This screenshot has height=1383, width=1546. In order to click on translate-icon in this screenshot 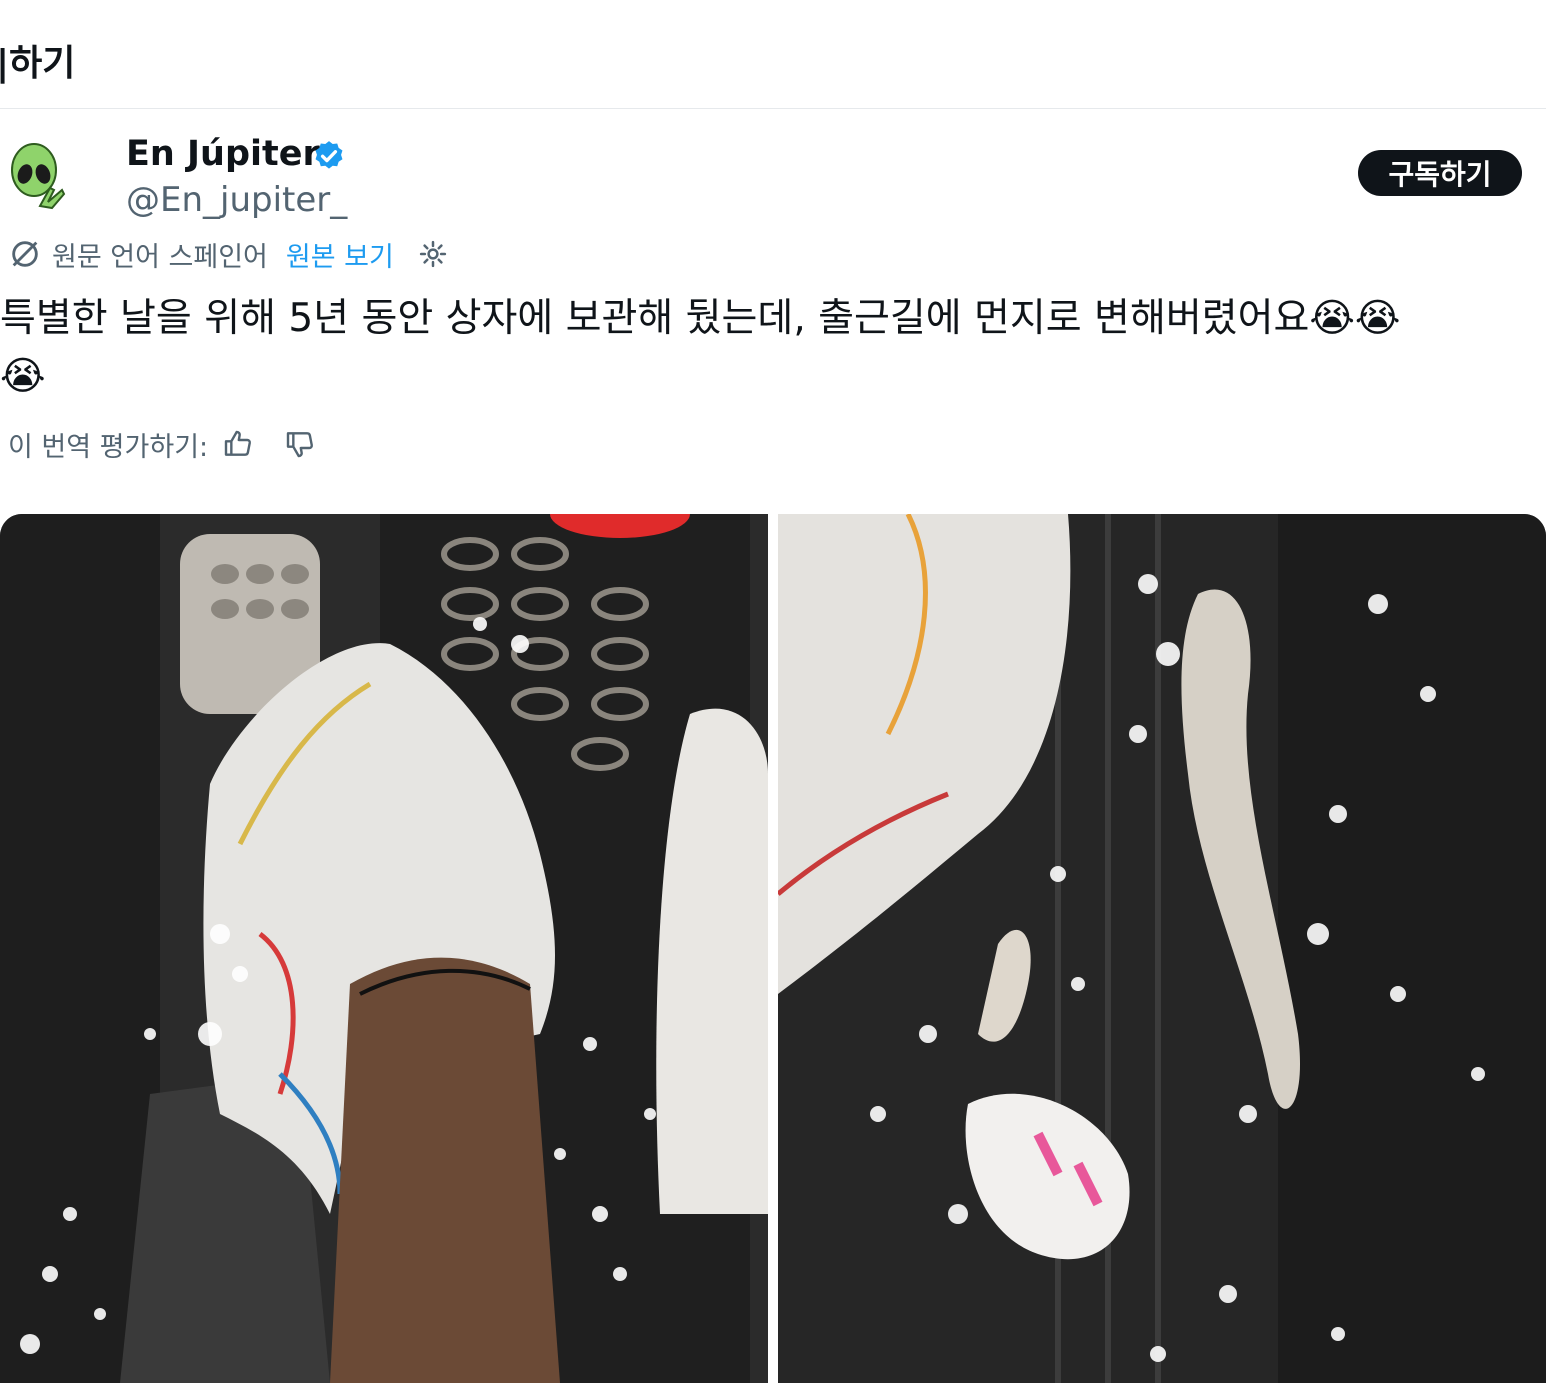, I will do `click(25, 254)`.